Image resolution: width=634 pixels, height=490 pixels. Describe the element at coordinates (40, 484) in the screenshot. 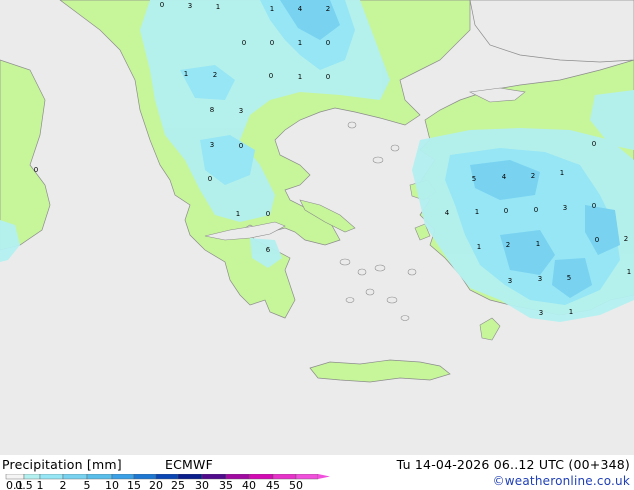

I see `legend-tick: 1` at that location.